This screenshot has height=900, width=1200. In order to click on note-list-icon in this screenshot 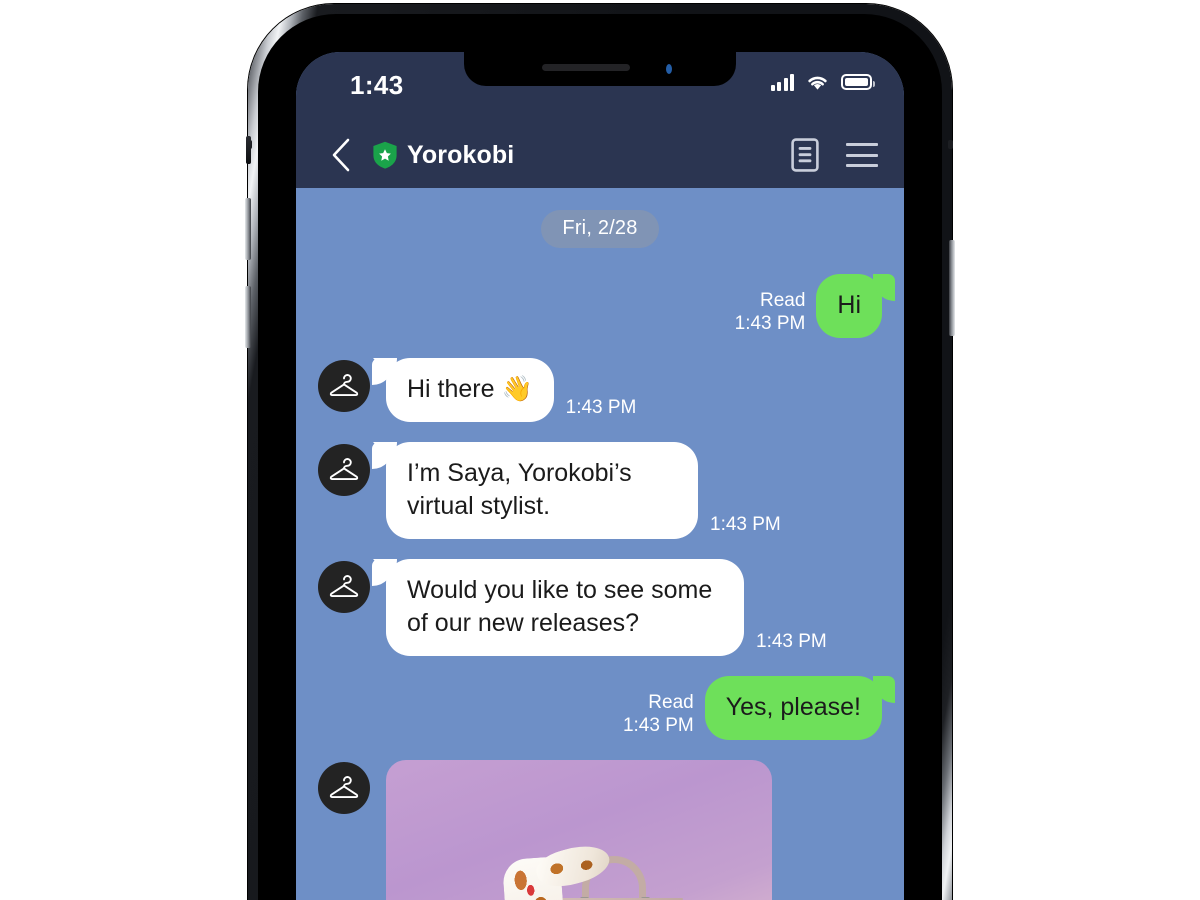, I will do `click(805, 155)`.